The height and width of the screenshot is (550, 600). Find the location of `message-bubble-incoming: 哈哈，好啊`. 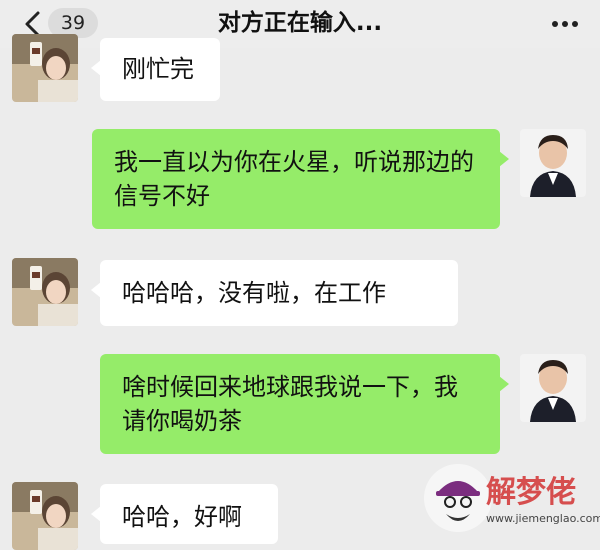

message-bubble-incoming: 哈哈，好啊 is located at coordinates (184, 514).